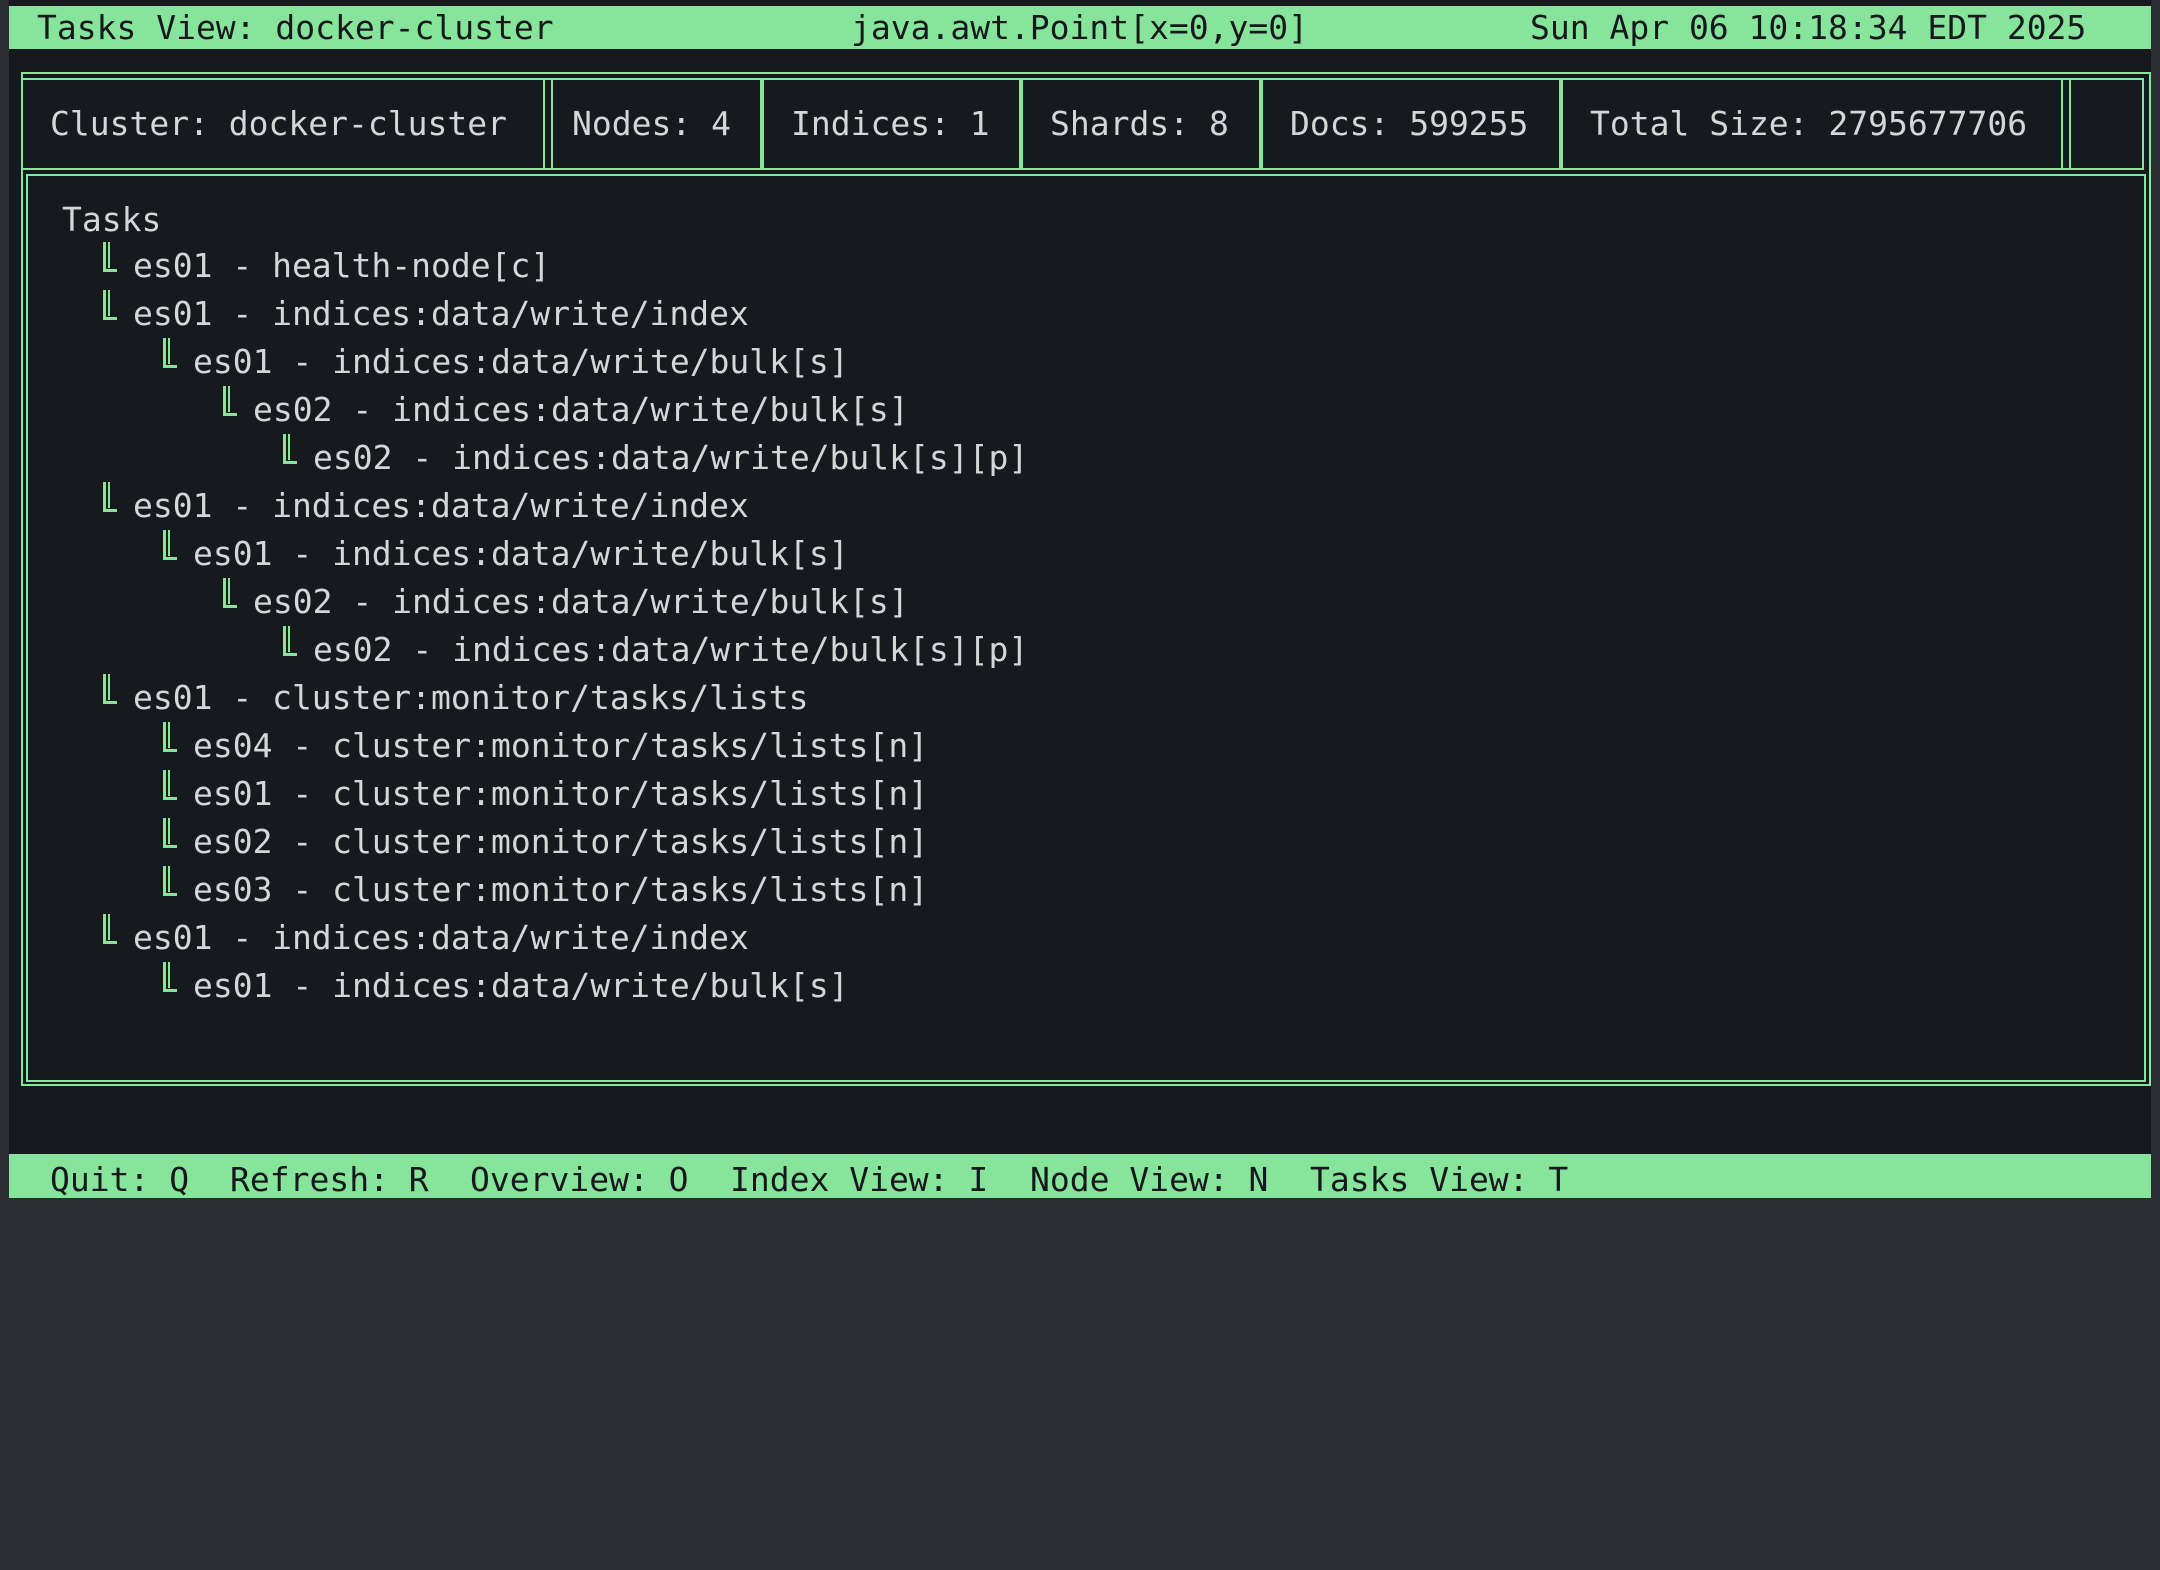  I want to click on task-label: es02 - cluster:monitor/tasks/lists[n], so click(561, 841).